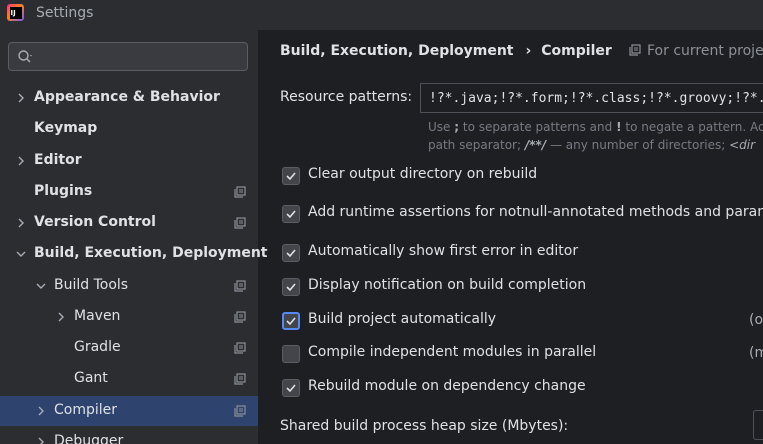 This screenshot has height=444, width=763. Describe the element at coordinates (758, 425) in the screenshot. I see `heap-size-input` at that location.